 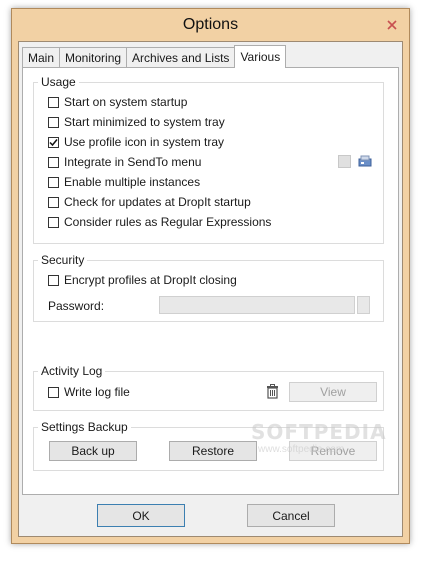 I want to click on window-title: Options, so click(x=210, y=24).